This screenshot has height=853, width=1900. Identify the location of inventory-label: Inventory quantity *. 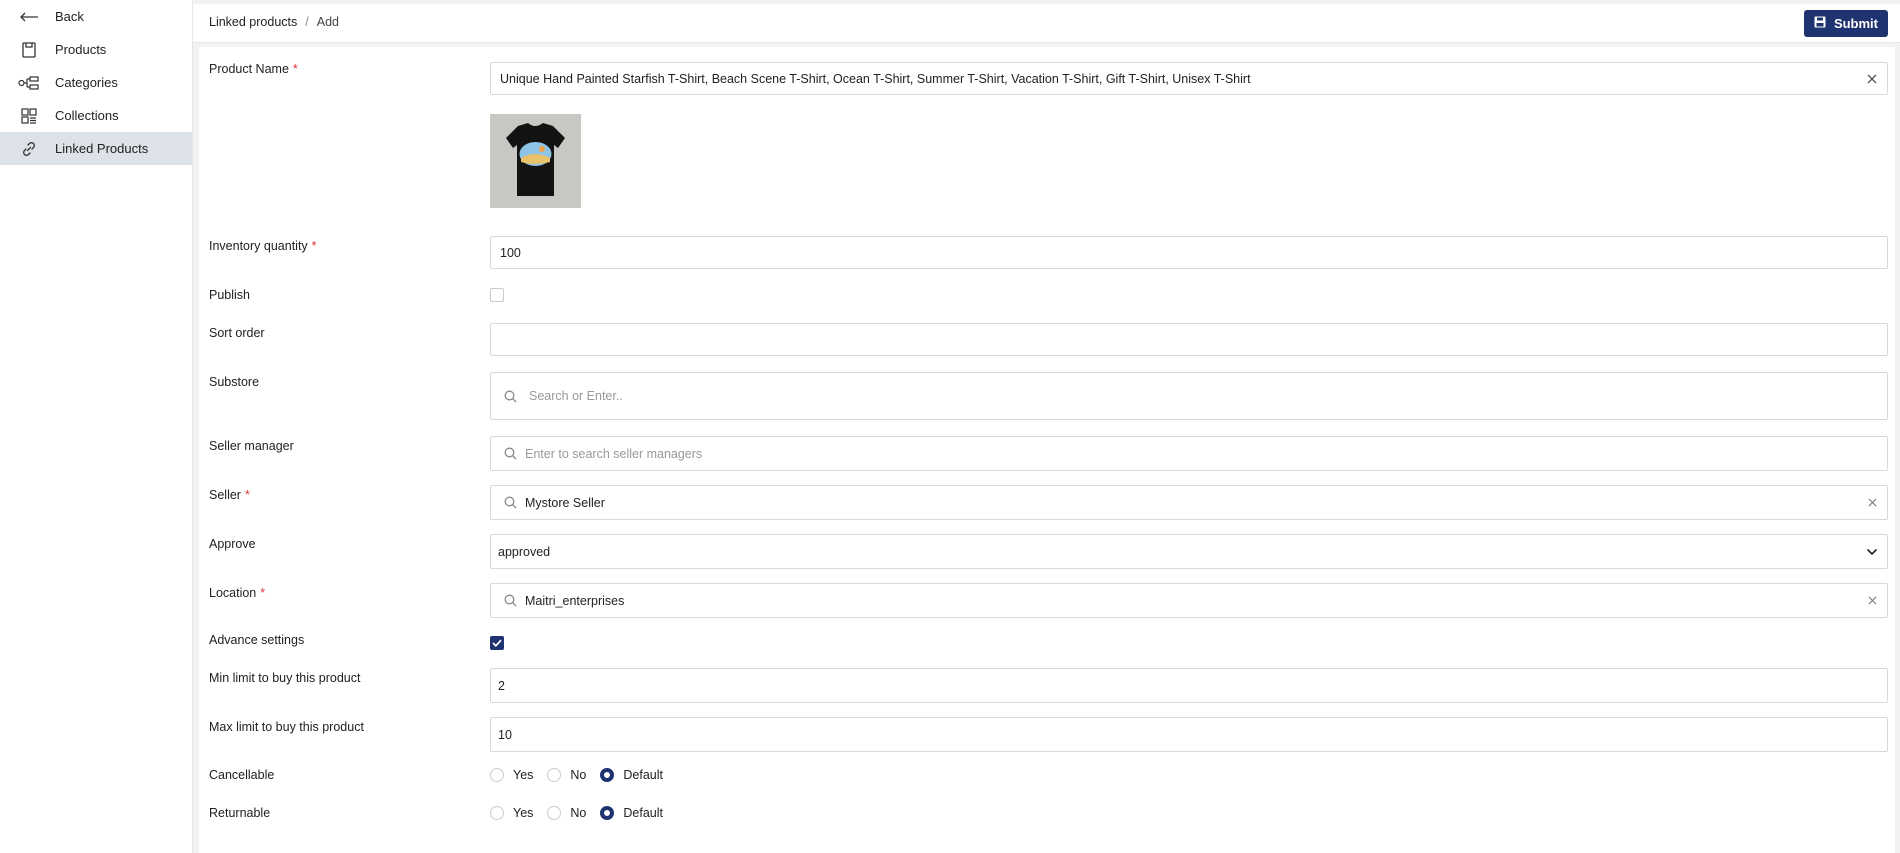
(263, 246).